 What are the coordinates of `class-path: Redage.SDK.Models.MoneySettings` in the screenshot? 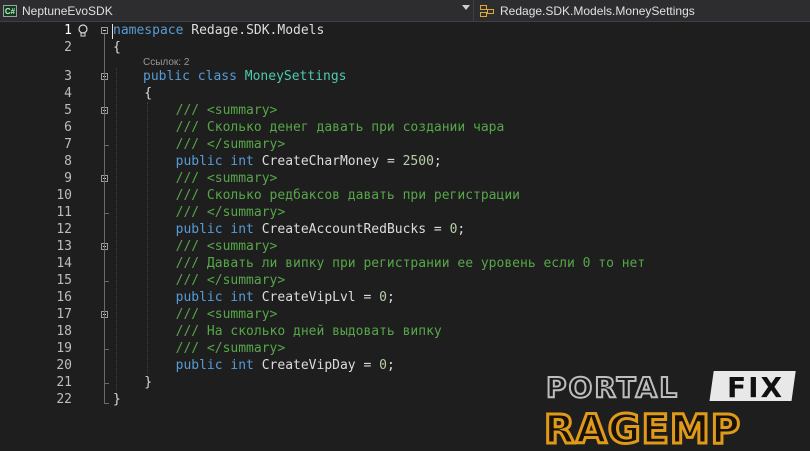 It's located at (597, 10).